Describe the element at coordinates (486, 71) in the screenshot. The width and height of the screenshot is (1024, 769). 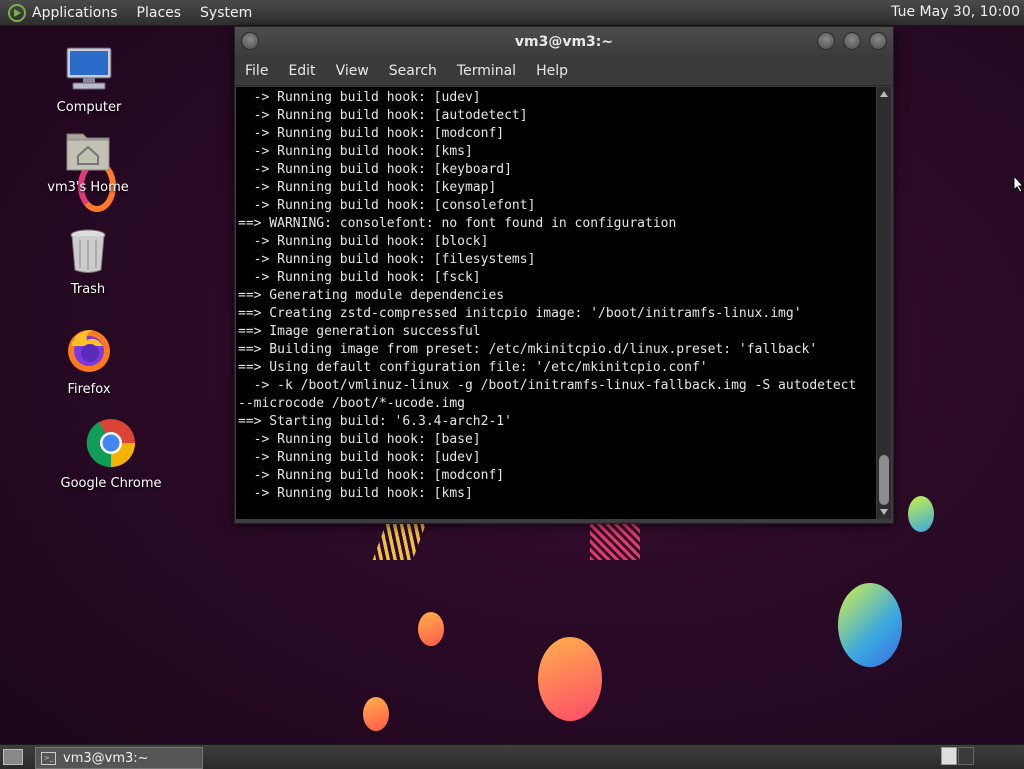
I see `menu-terminal: Terminal` at that location.